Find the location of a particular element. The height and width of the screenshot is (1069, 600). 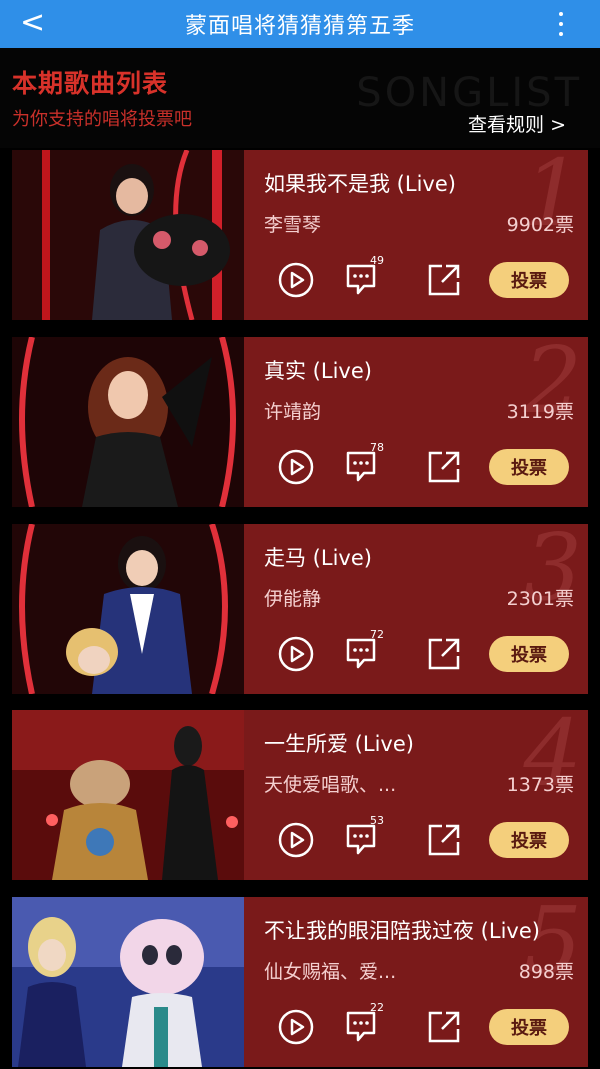

back-icon: < is located at coordinates (32, 23).